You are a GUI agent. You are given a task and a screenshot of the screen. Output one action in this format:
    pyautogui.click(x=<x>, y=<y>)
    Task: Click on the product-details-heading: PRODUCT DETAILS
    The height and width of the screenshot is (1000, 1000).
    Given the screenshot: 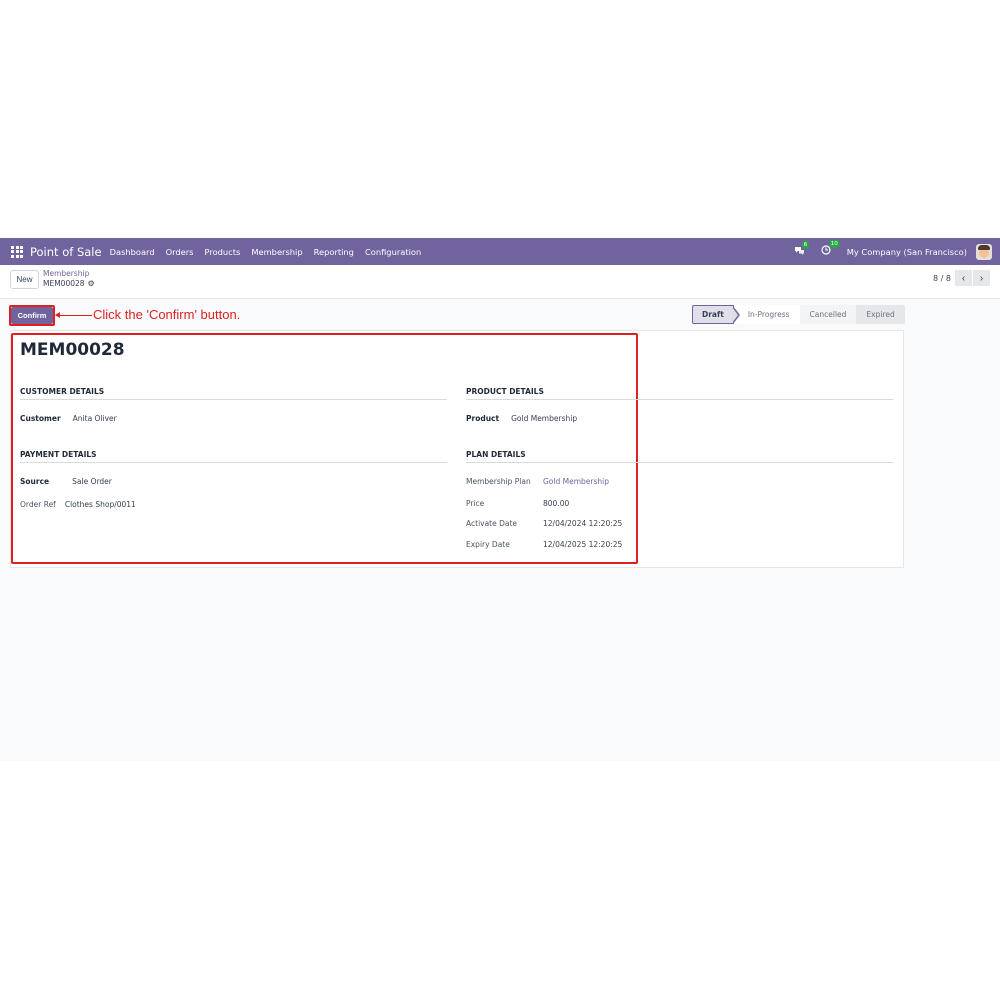 What is the action you would take?
    pyautogui.click(x=679, y=393)
    